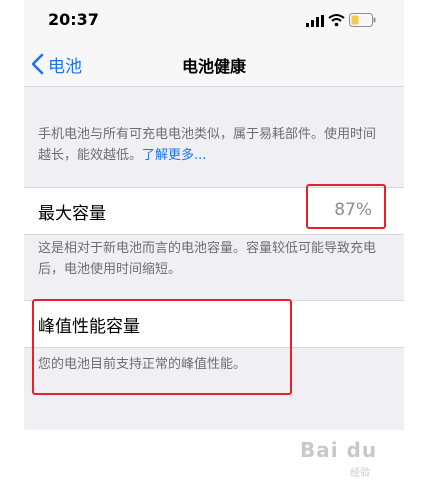  I want to click on battery-icon, so click(362, 20).